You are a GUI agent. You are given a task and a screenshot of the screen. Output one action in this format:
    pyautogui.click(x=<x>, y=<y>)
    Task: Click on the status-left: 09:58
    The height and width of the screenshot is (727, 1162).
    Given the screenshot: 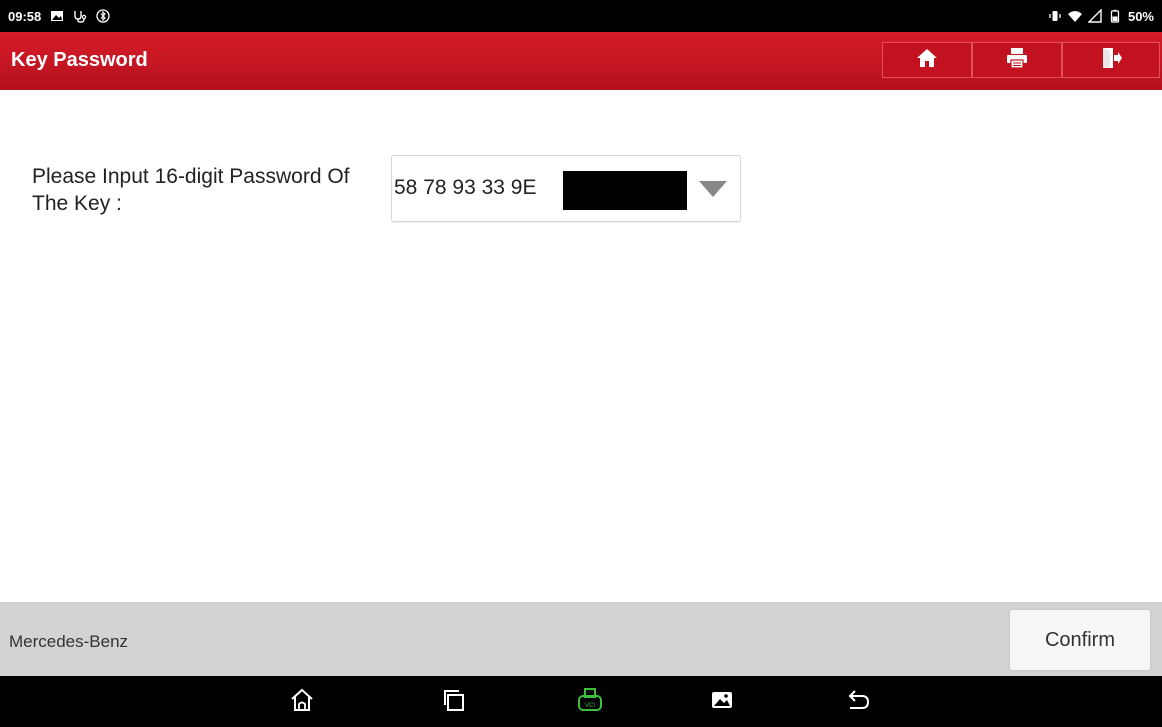 What is the action you would take?
    pyautogui.click(x=59, y=16)
    